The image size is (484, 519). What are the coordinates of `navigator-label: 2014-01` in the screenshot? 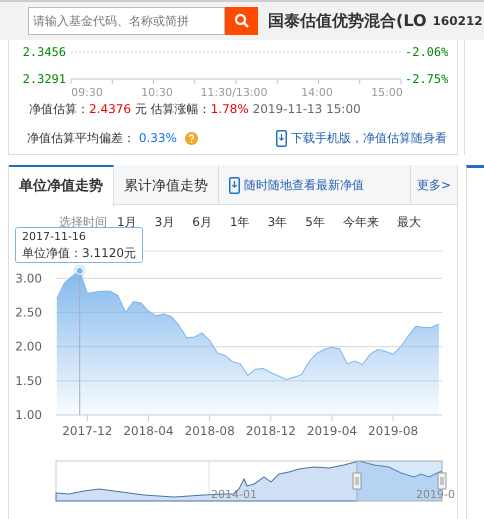 It's located at (234, 494).